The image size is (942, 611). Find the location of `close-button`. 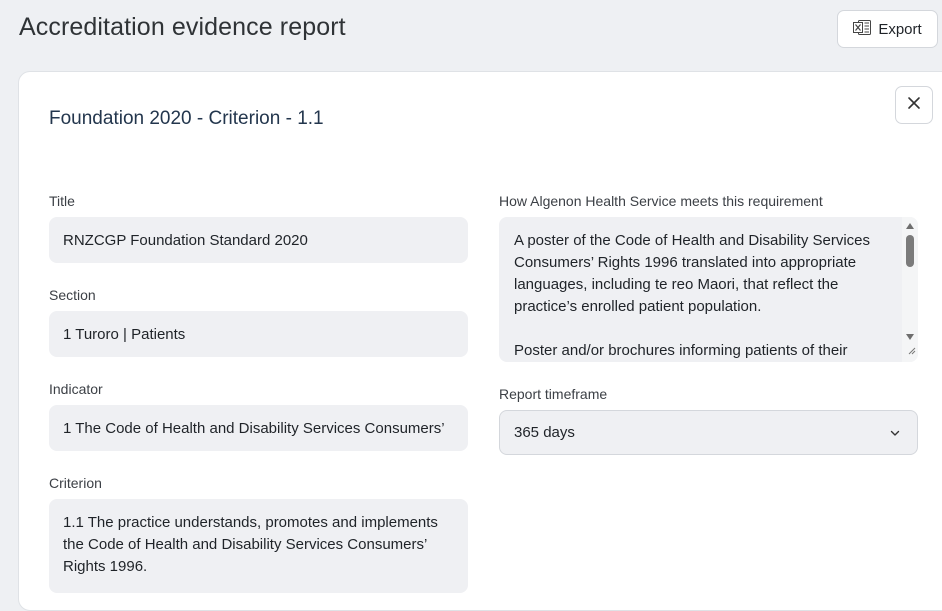

close-button is located at coordinates (914, 105).